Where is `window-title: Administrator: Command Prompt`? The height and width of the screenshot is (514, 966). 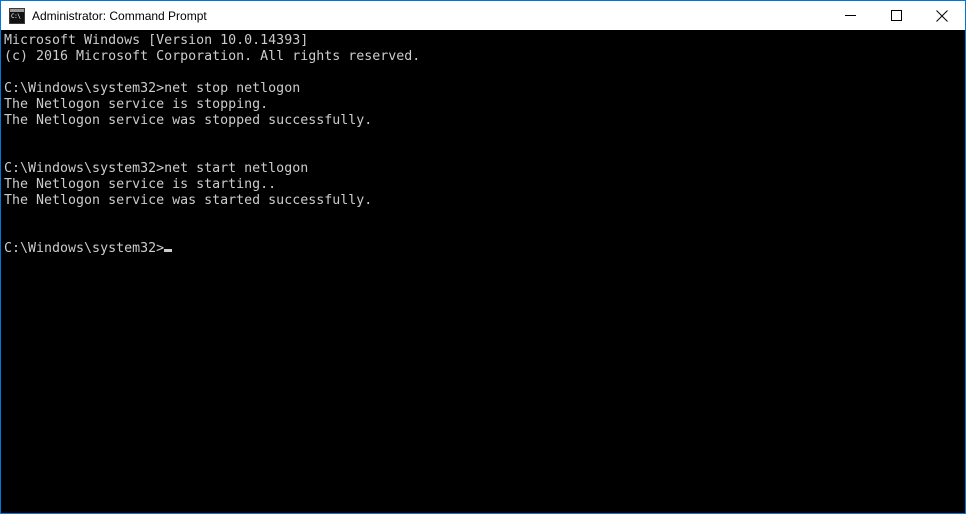
window-title: Administrator: Command Prompt is located at coordinates (119, 15).